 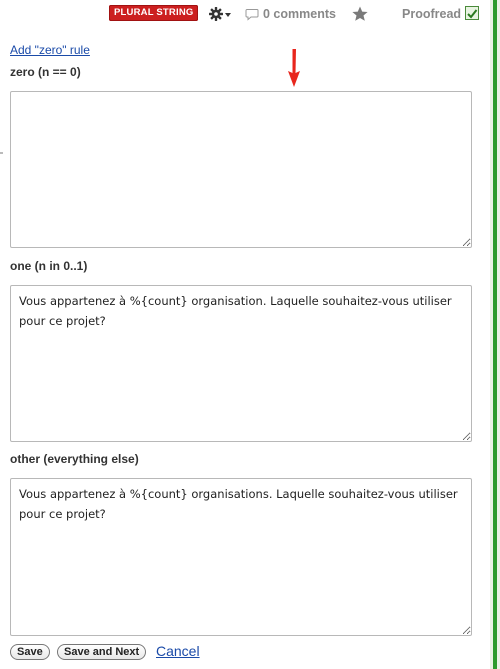 I want to click on save-and-next-button: Save and Next, so click(x=102, y=652).